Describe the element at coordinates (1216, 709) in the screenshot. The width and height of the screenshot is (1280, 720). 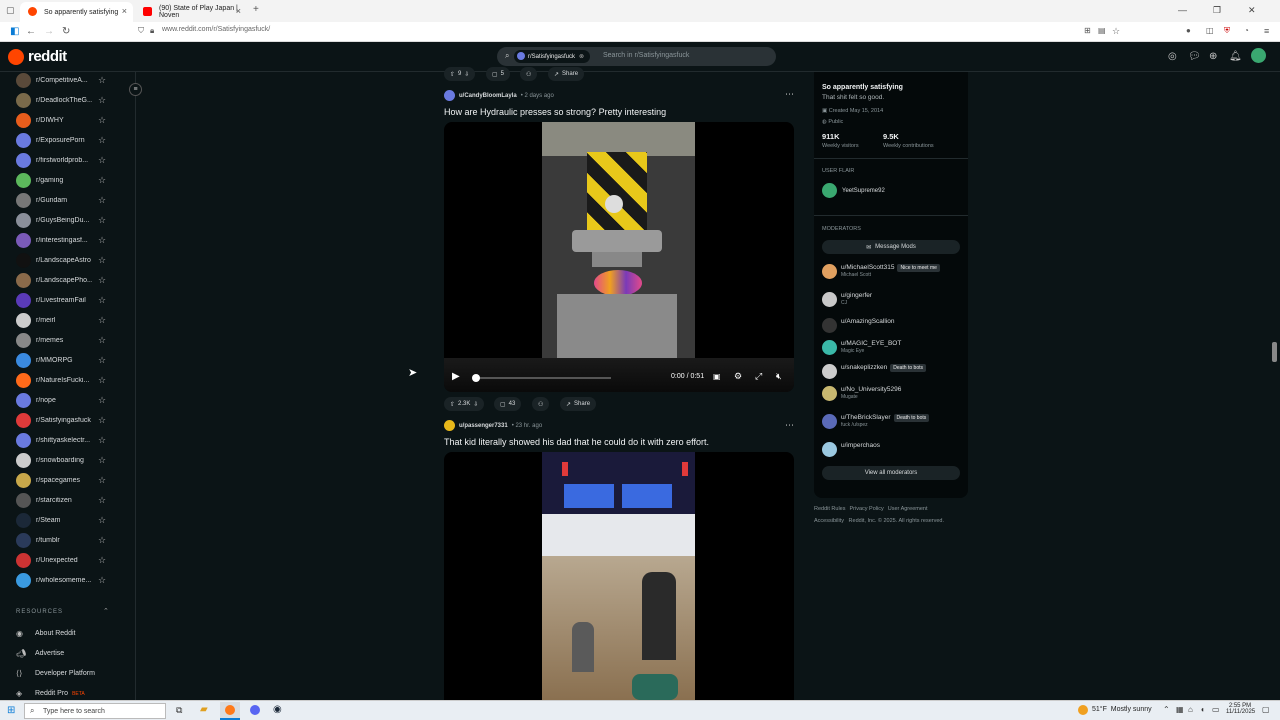
I see `battery-icon: ▭` at that location.